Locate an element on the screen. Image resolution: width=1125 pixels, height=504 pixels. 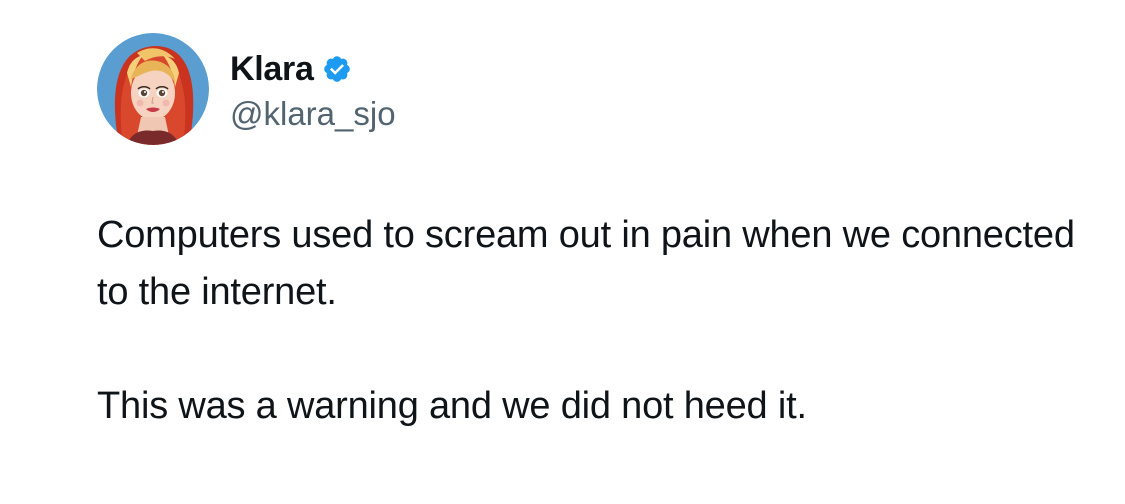
avatar is located at coordinates (153, 89).